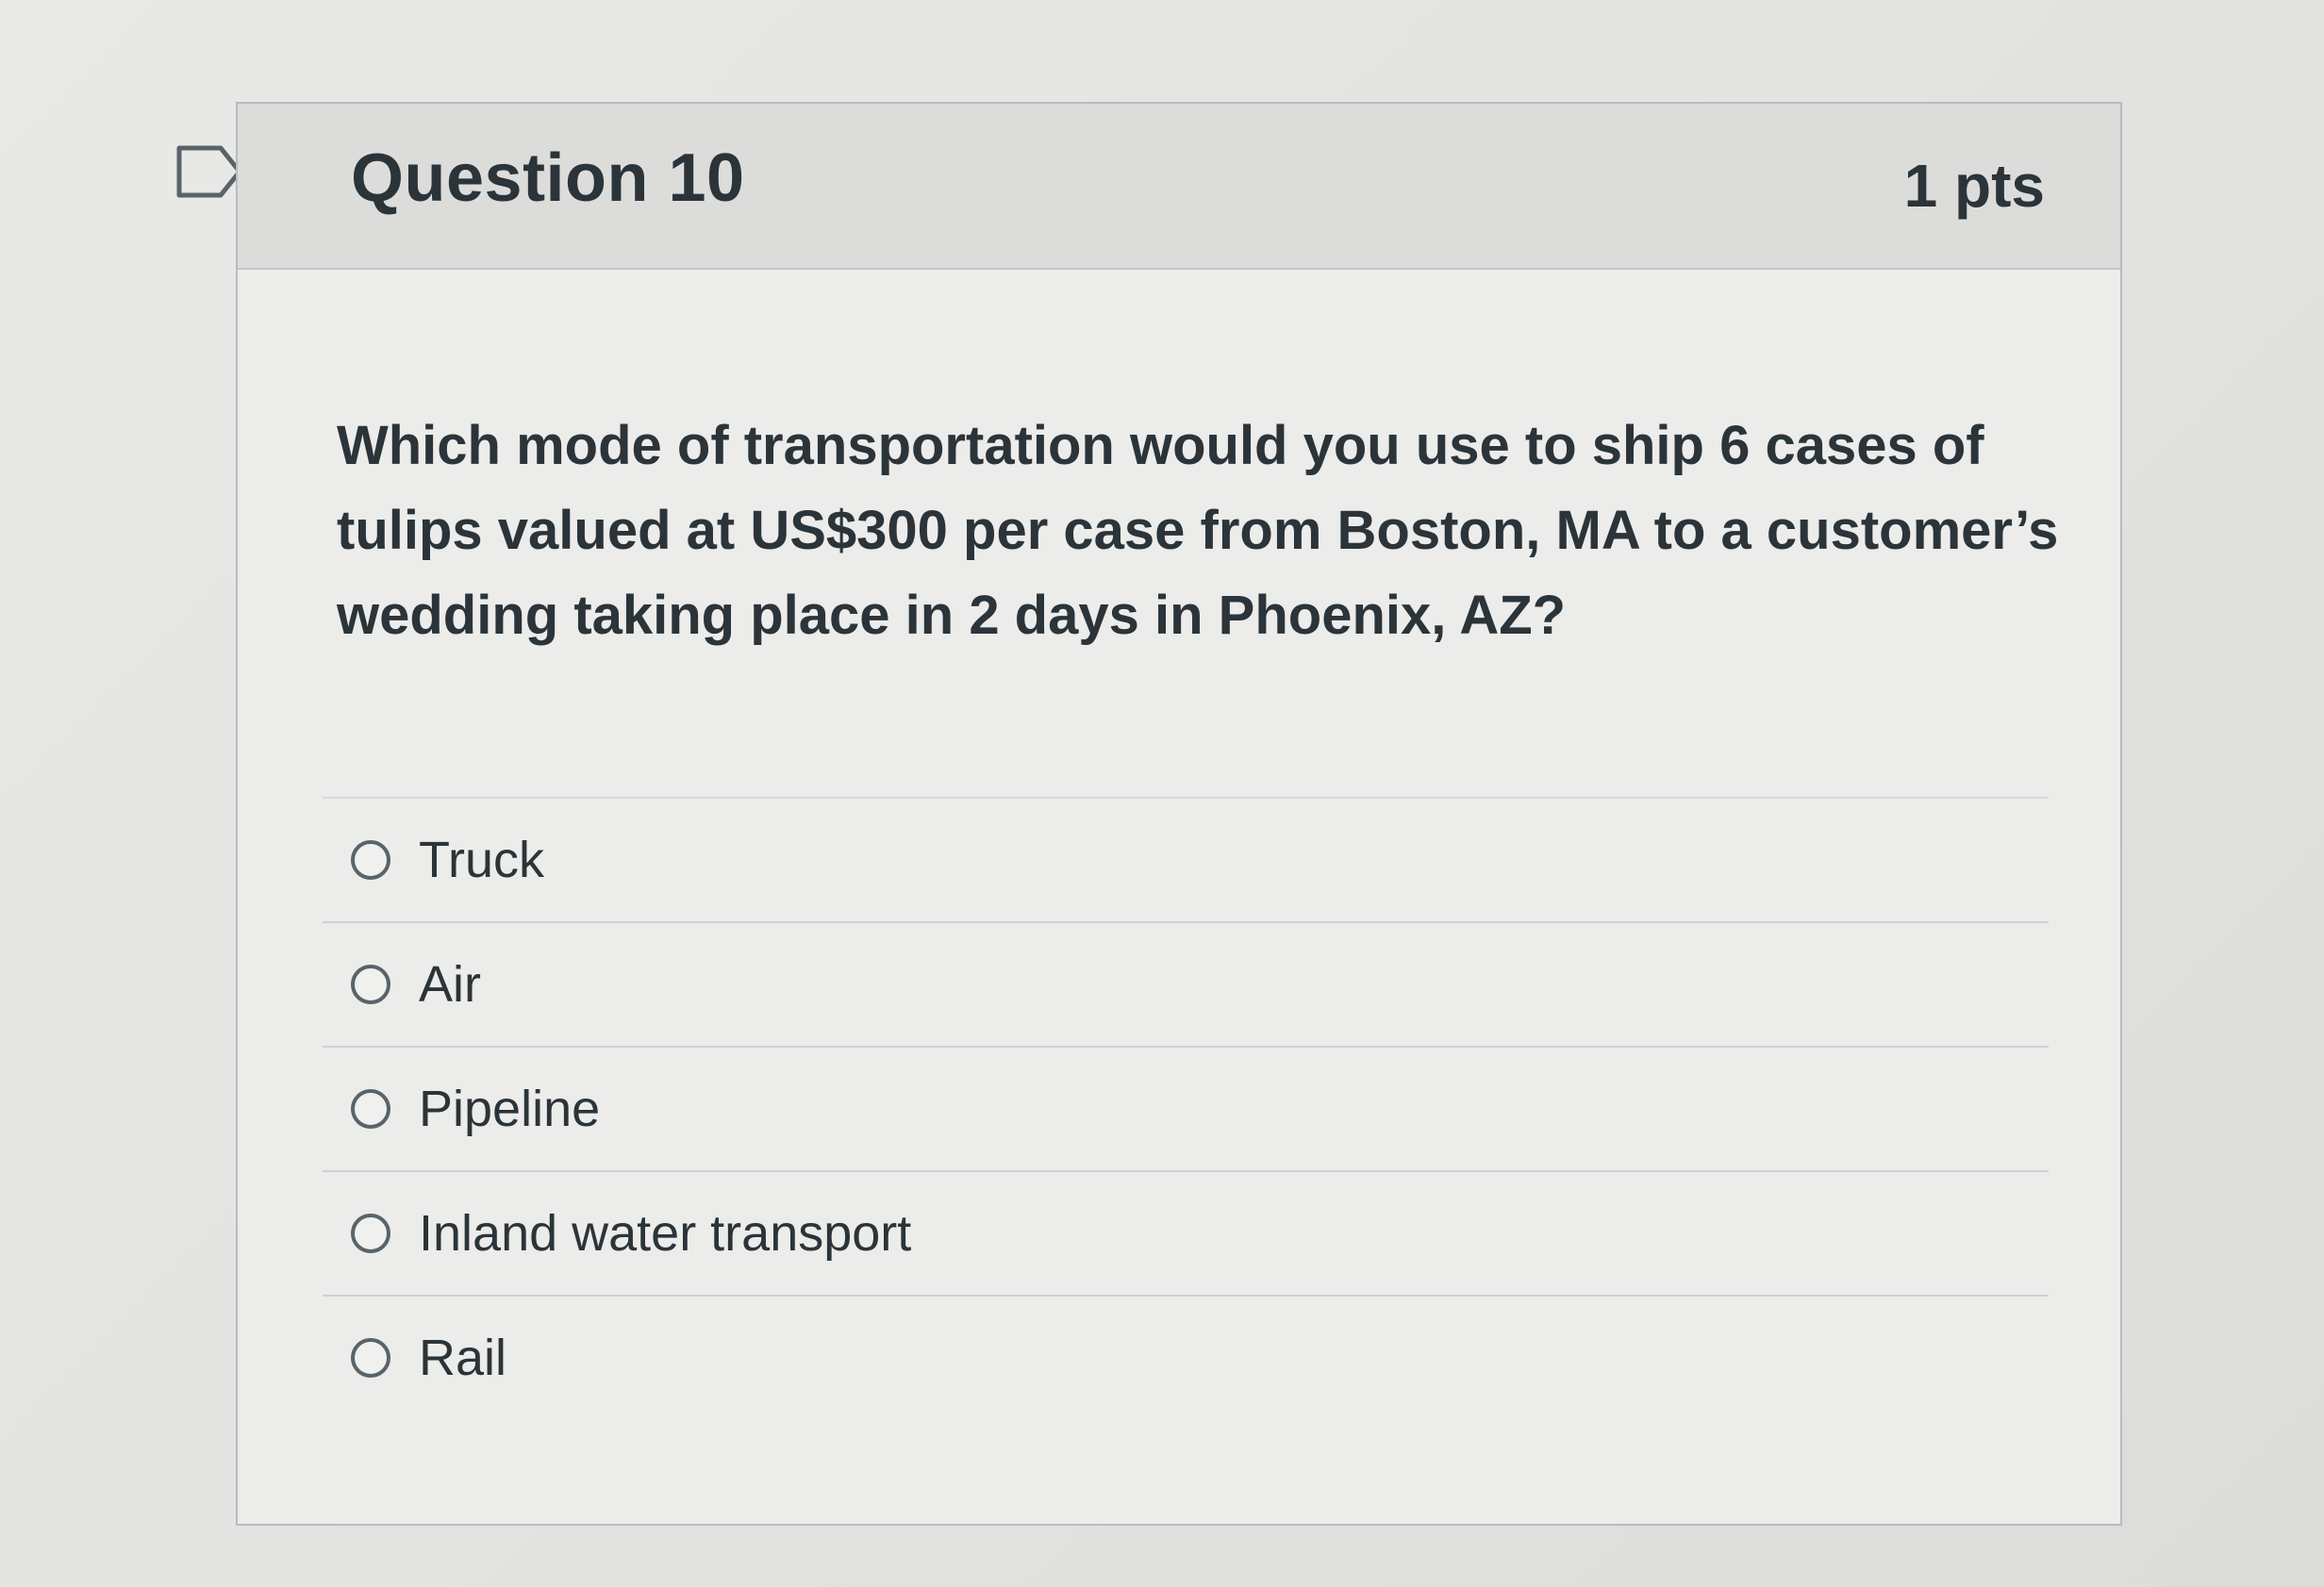  Describe the element at coordinates (510, 1109) in the screenshot. I see `answer-label: Pipeline` at that location.